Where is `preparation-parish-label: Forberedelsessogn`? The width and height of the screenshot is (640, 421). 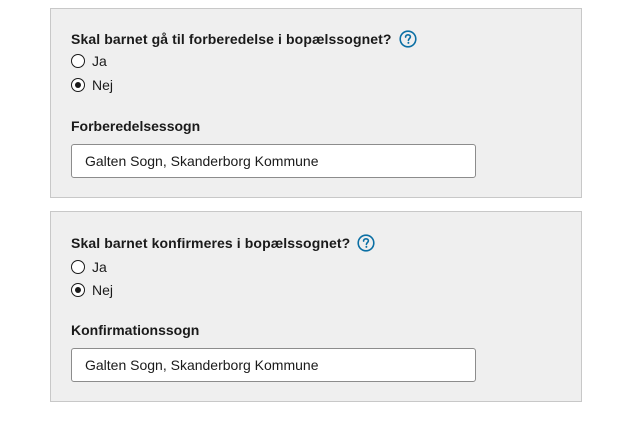
preparation-parish-label: Forberedelsessogn is located at coordinates (136, 126).